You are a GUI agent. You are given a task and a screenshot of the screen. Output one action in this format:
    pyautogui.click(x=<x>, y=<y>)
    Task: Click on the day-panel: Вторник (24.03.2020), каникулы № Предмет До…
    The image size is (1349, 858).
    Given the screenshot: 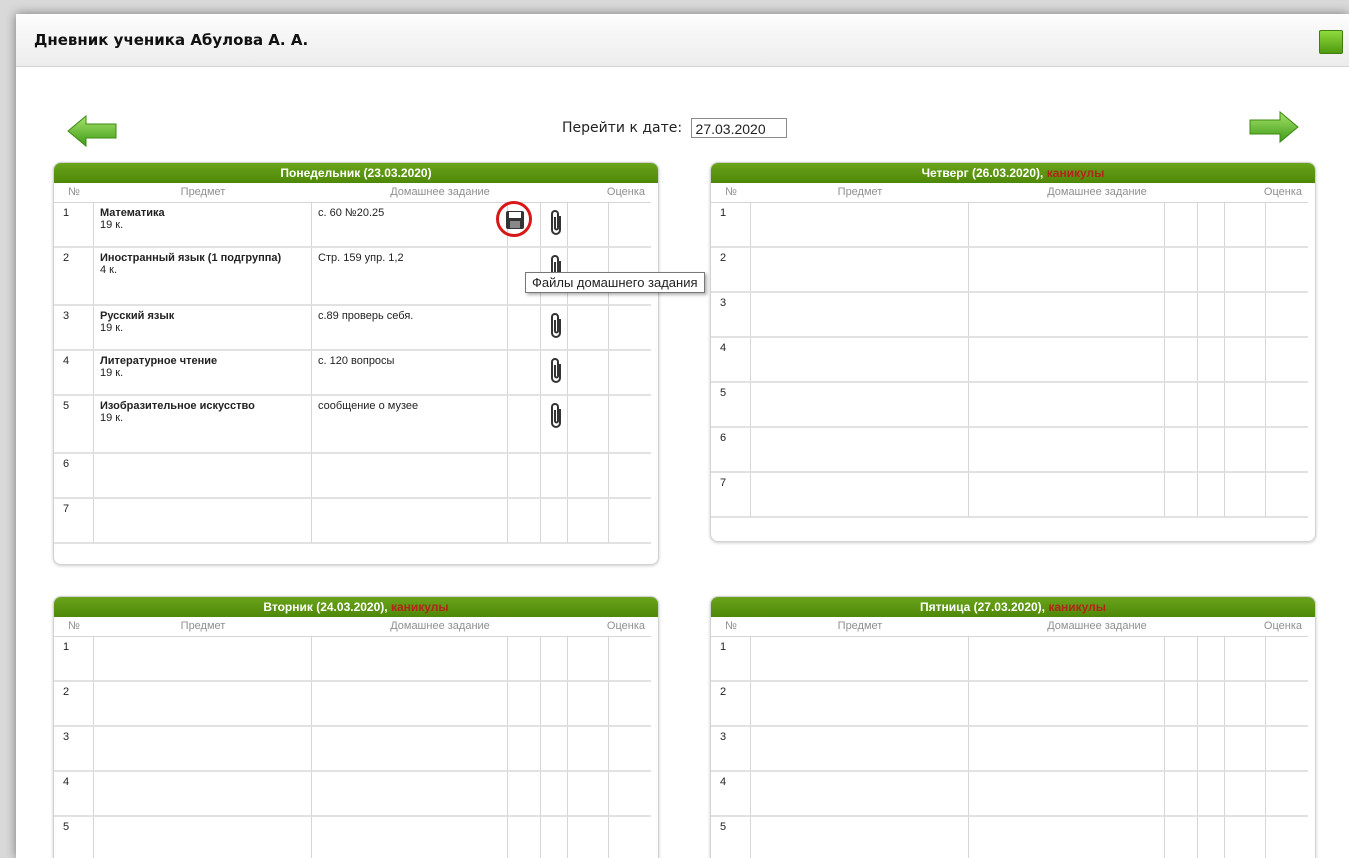 What is the action you would take?
    pyautogui.click(x=356, y=727)
    